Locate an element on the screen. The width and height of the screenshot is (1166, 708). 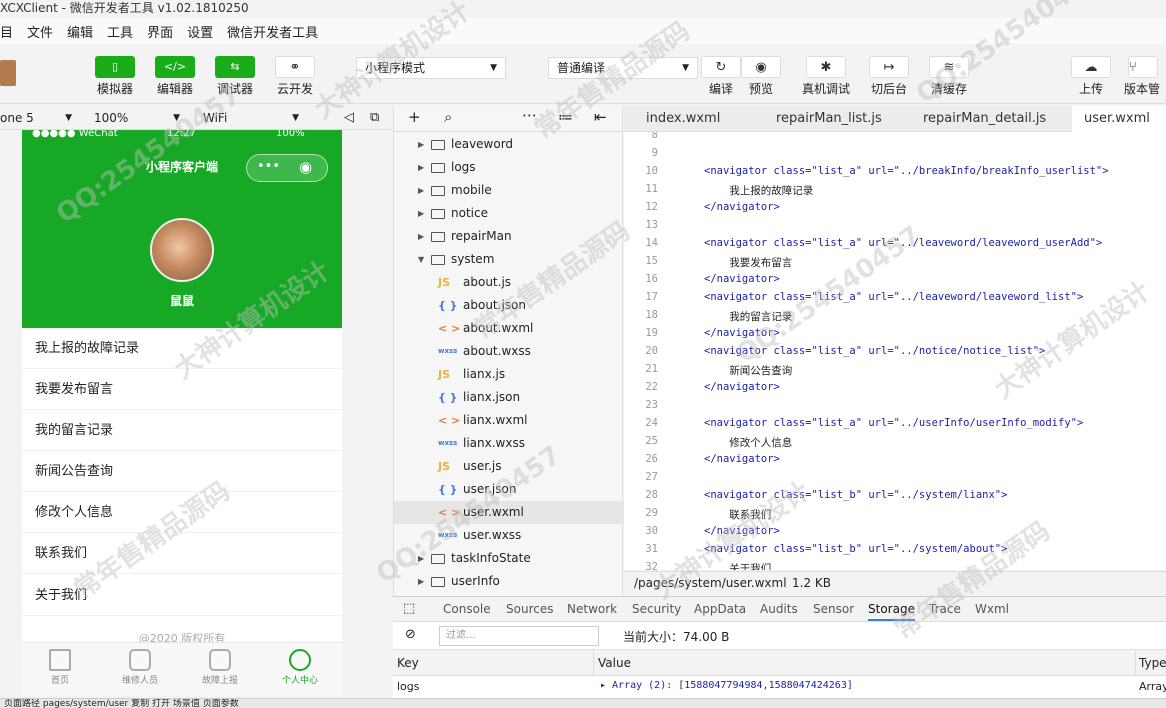
tree-file: { } lianx.json is located at coordinates (509, 397).